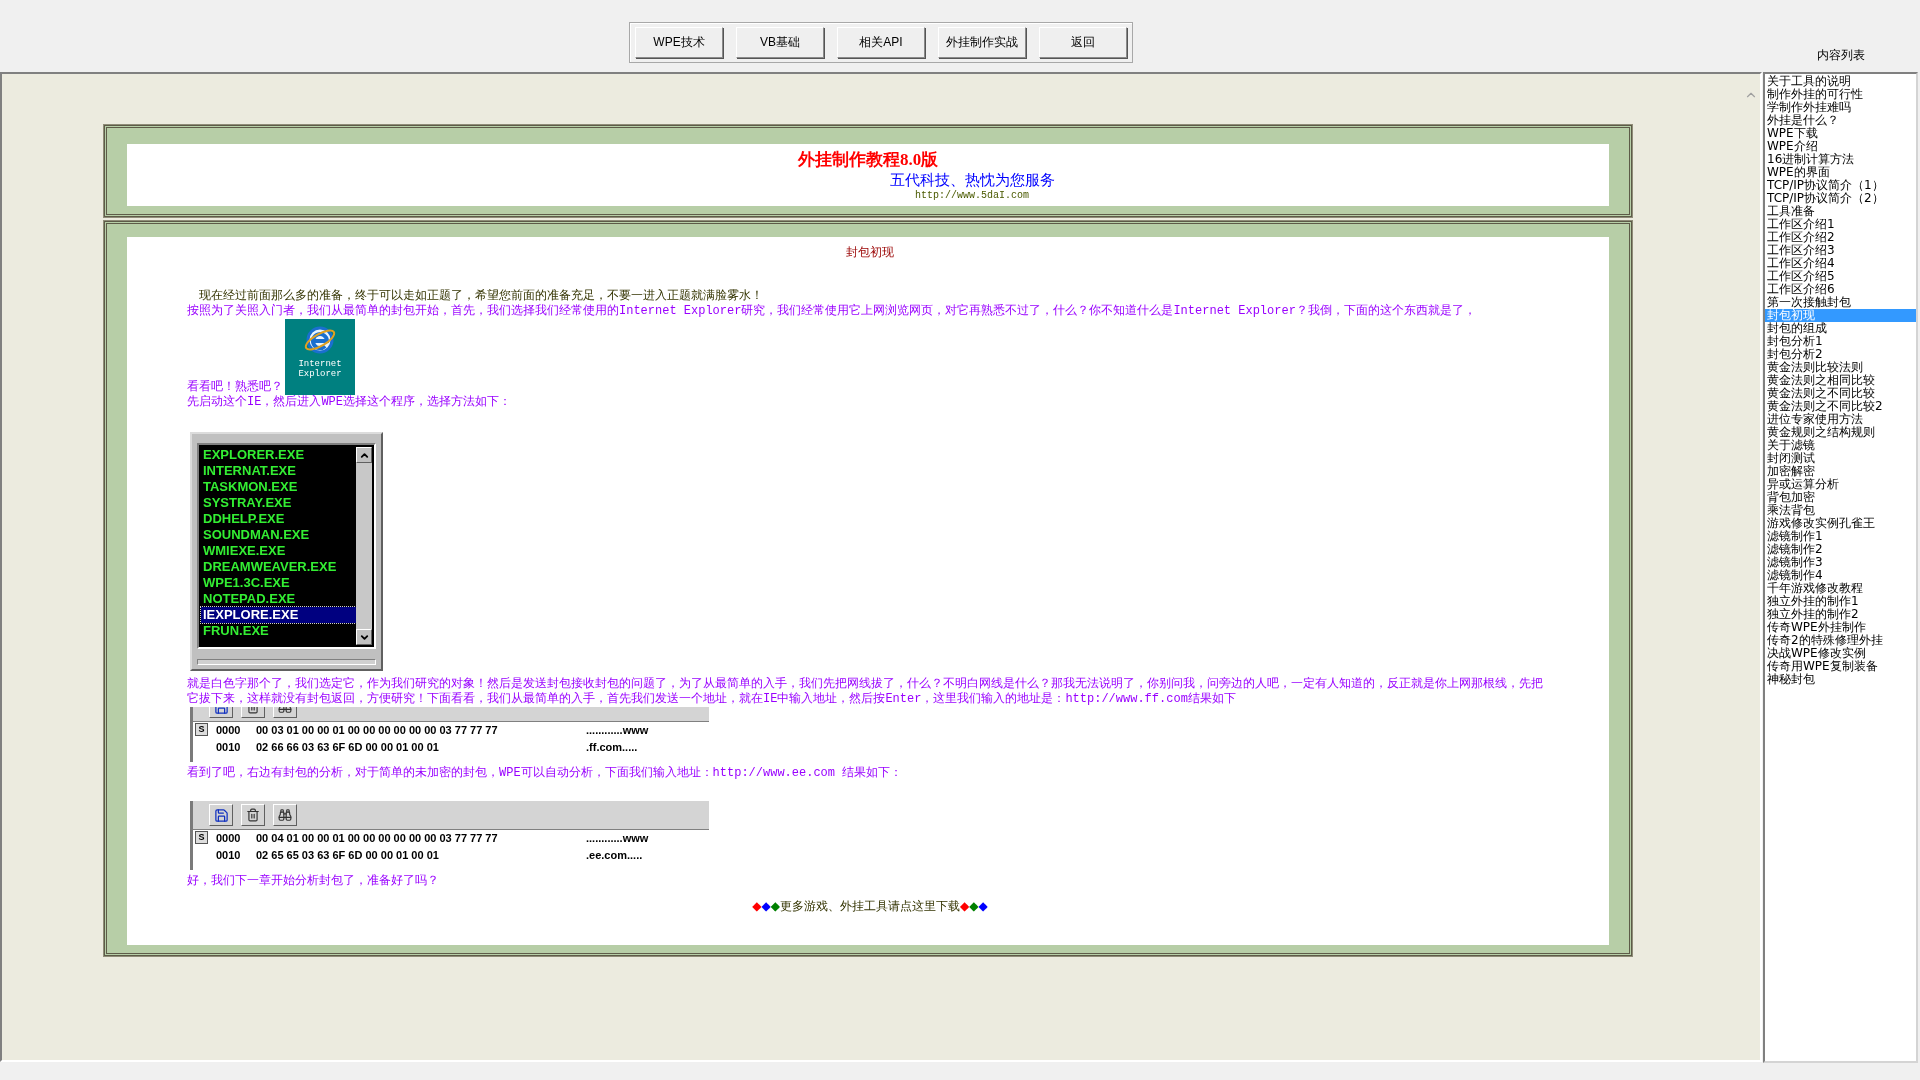 This screenshot has width=1920, height=1080. I want to click on process-item: DREAMWEAVER.EXE, so click(278, 567).